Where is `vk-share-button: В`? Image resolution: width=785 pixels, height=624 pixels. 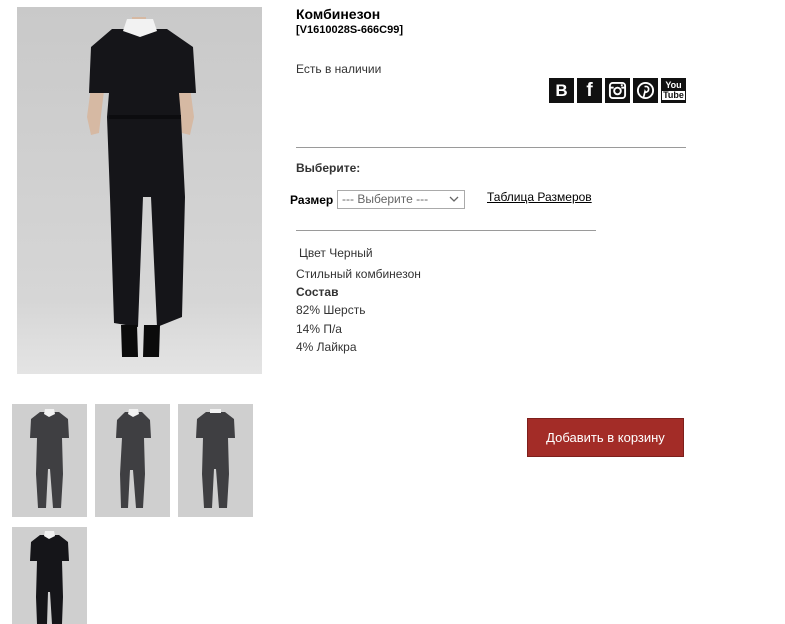
vk-share-button: В is located at coordinates (561, 90).